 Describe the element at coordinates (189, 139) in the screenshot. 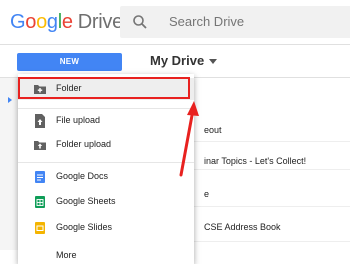

I see `annotation-arrow` at that location.